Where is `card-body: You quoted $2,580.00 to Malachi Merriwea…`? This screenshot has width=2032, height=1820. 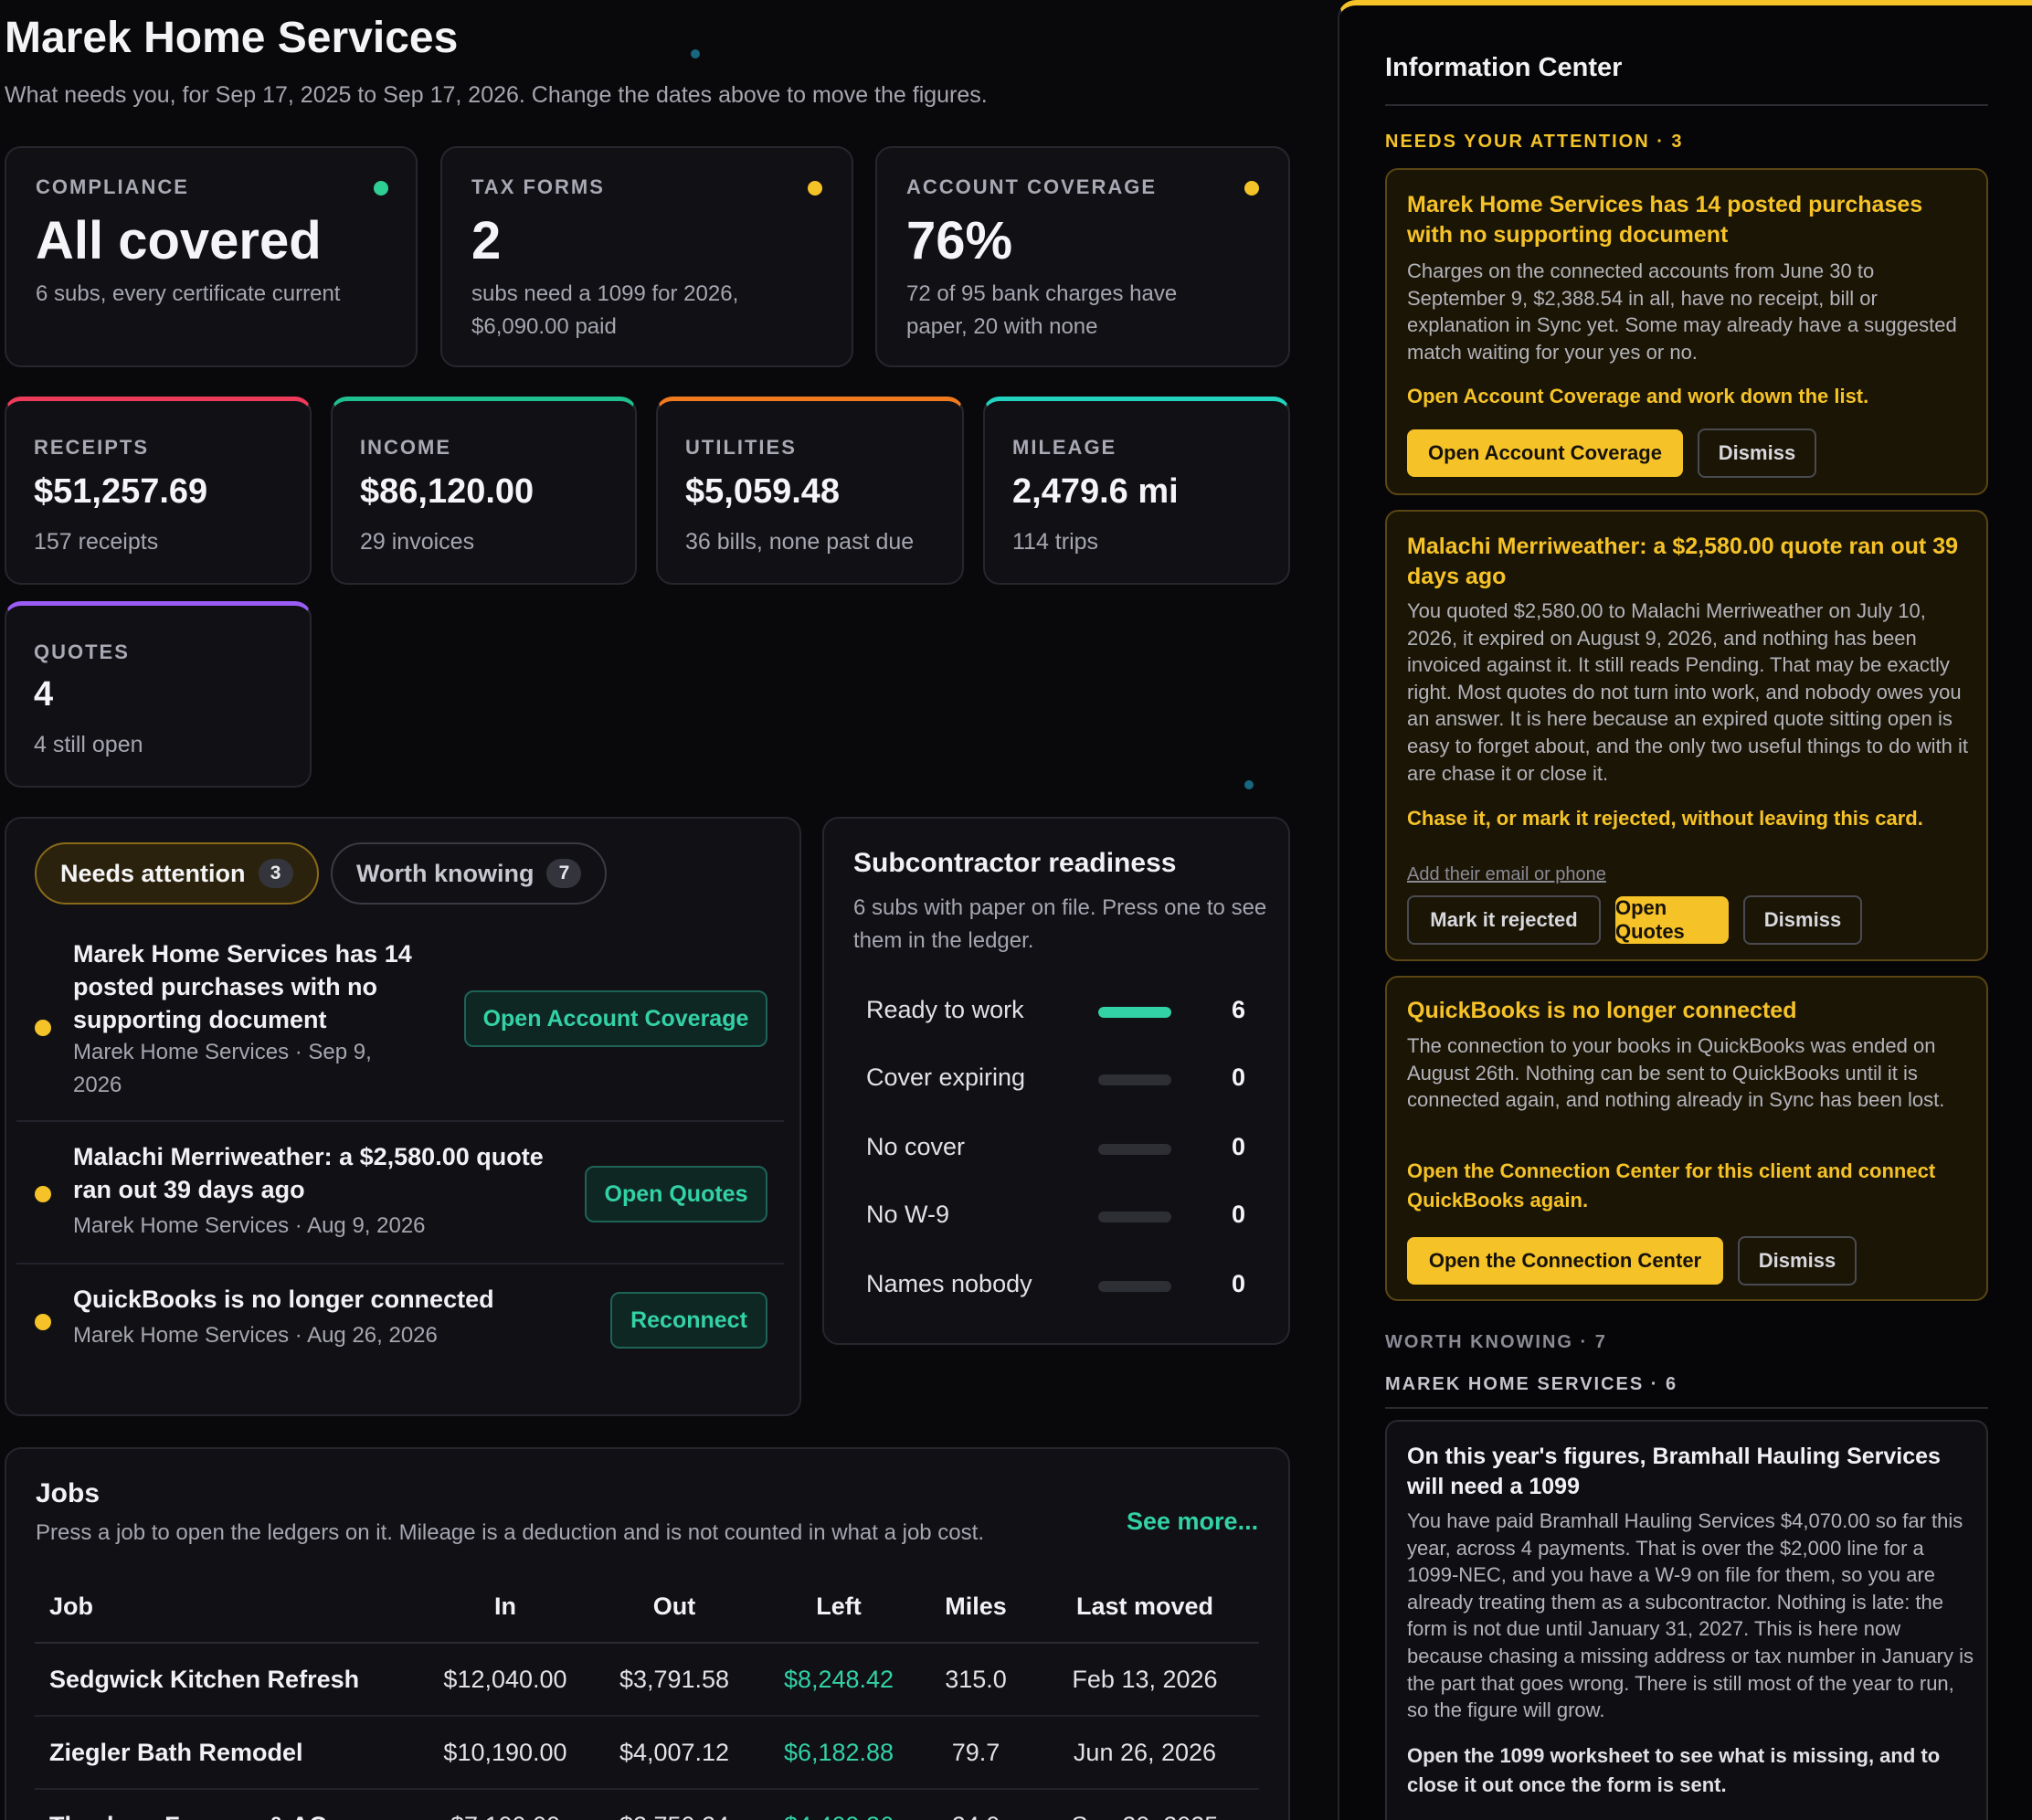 card-body: You quoted $2,580.00 to Malachi Merriwea… is located at coordinates (1687, 692).